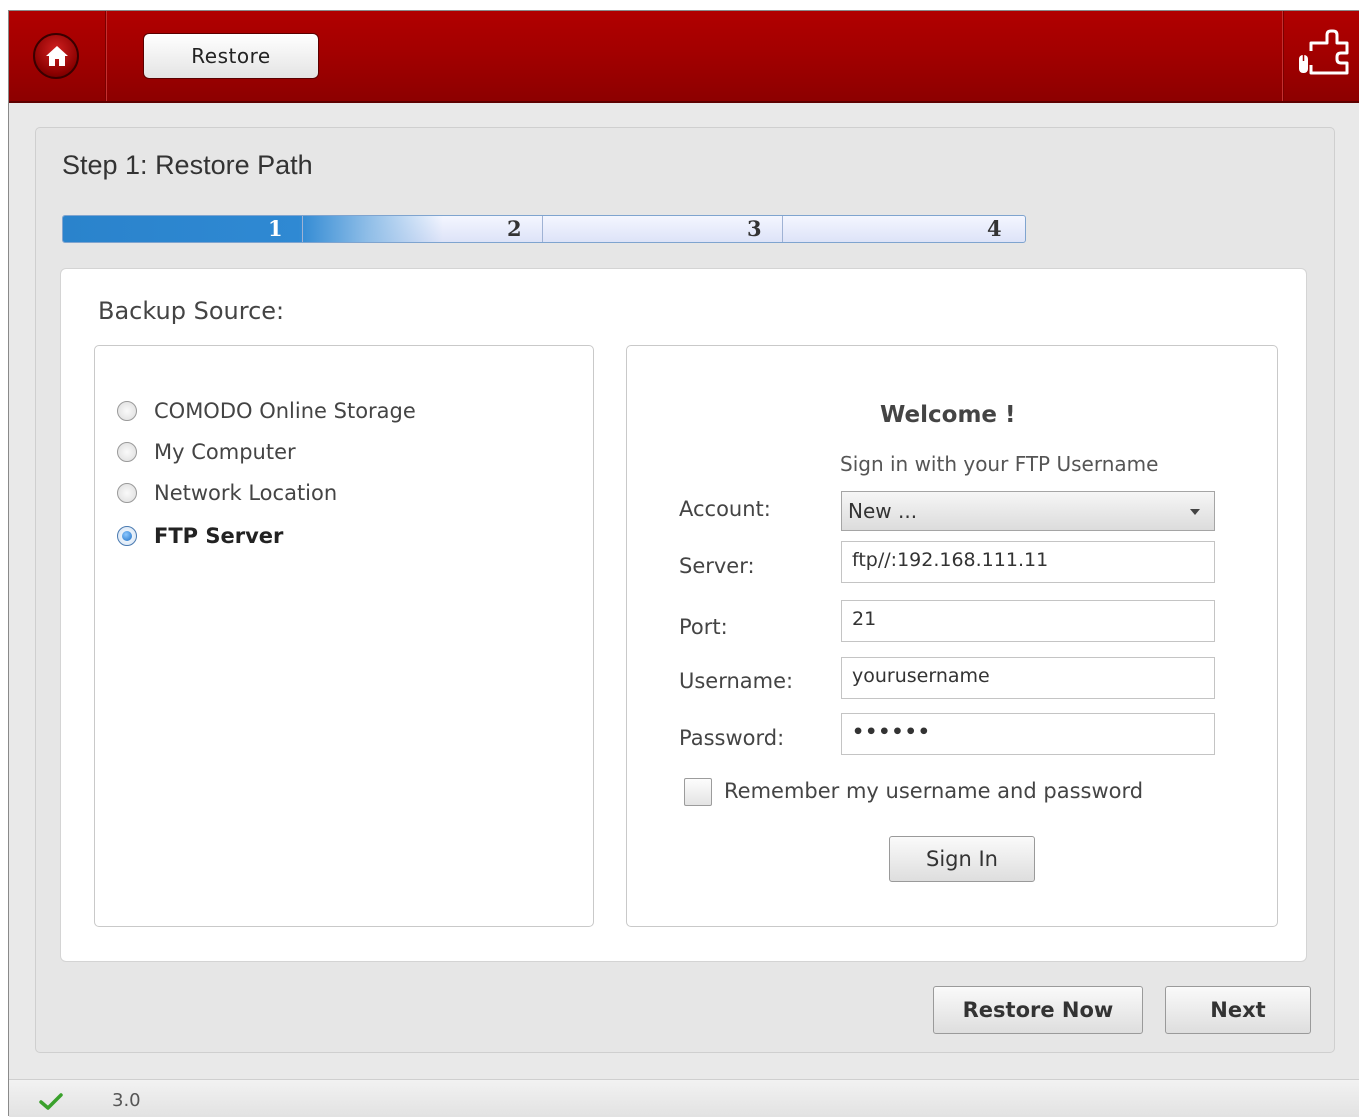  I want to click on password-label: Password:, so click(732, 738).